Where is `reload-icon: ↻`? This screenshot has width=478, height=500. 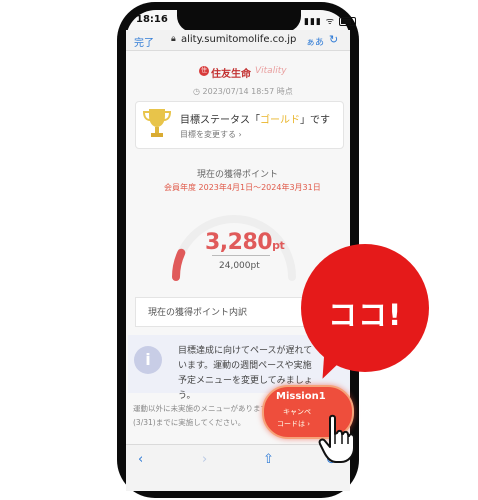
reload-icon: ↻ is located at coordinates (333, 39).